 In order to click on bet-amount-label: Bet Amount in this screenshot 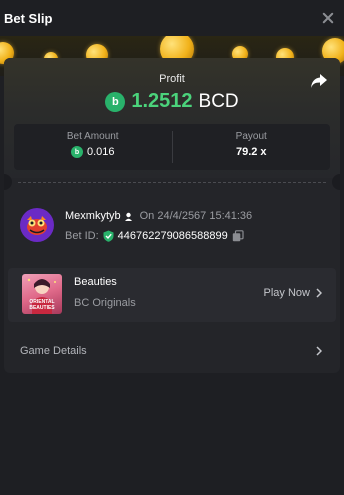, I will do `click(92, 136)`.